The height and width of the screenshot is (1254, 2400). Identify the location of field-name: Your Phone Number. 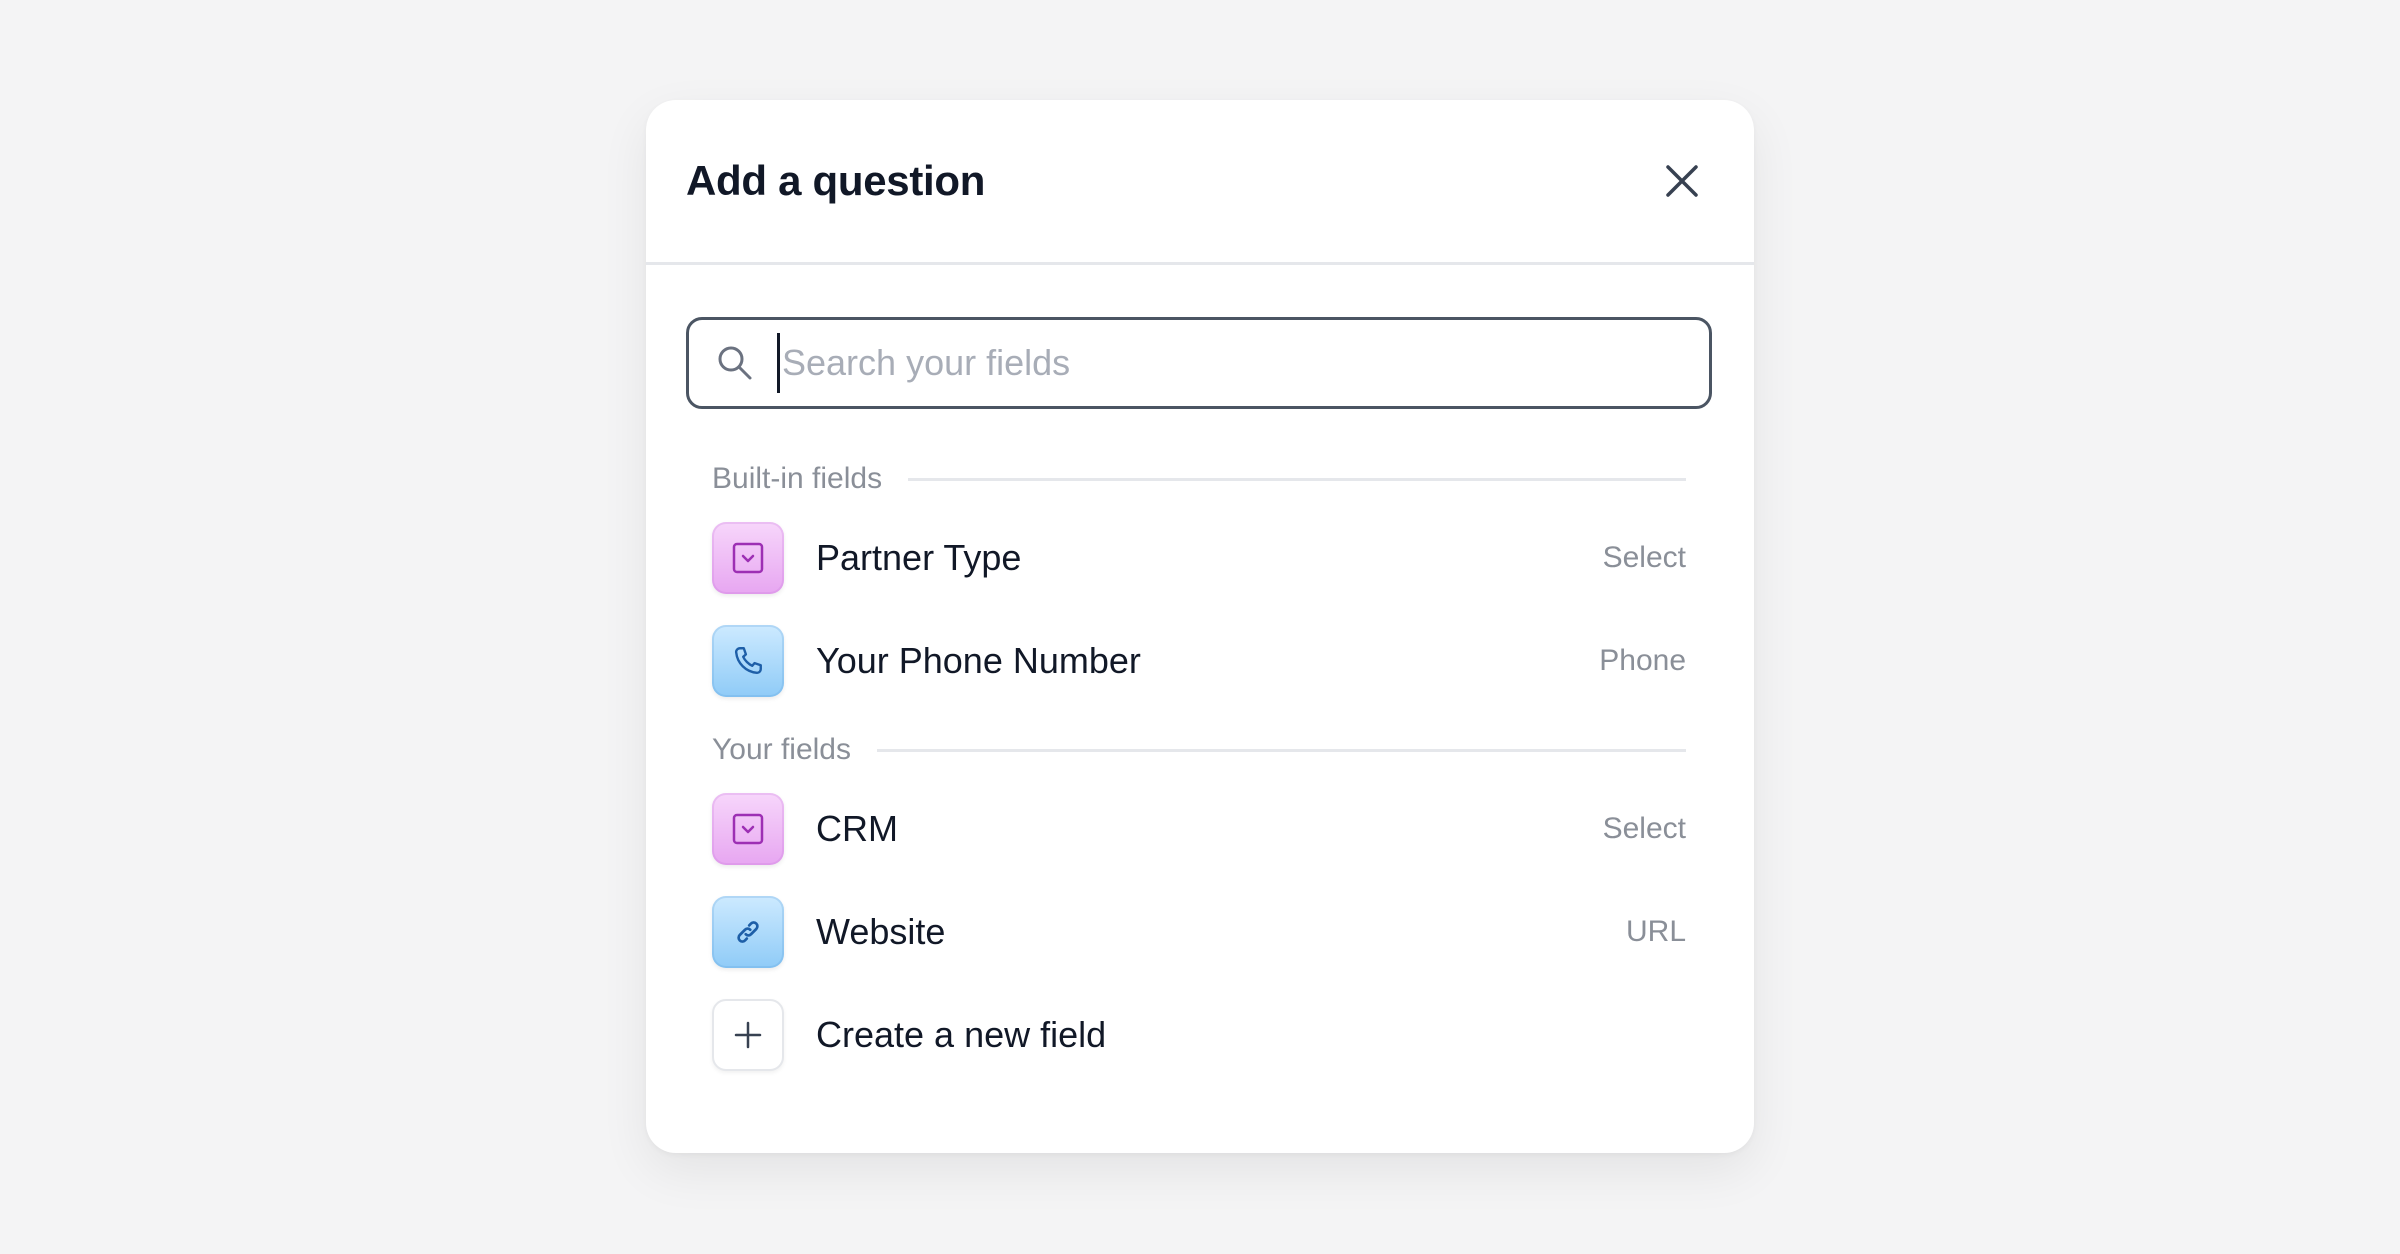
(978, 660).